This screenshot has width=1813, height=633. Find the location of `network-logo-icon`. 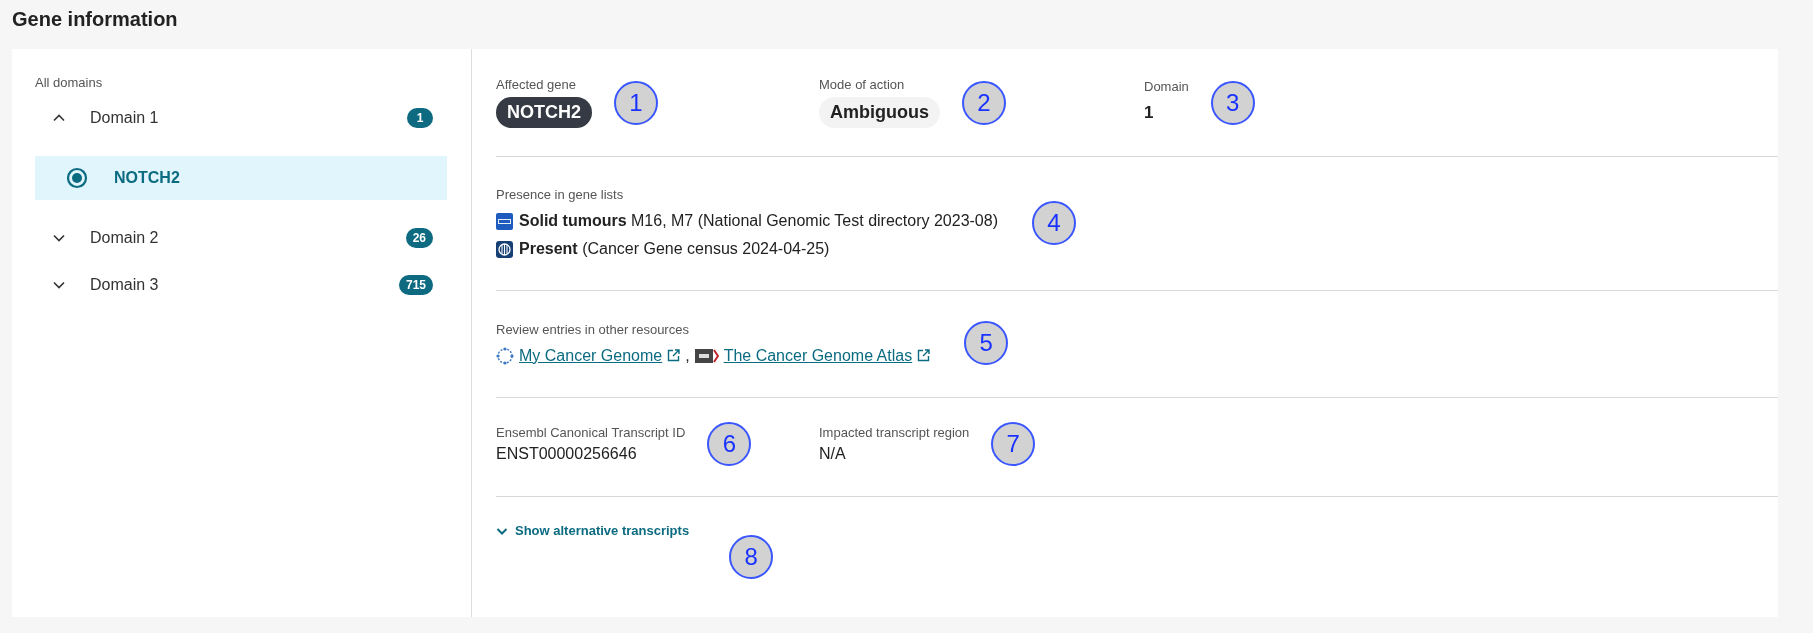

network-logo-icon is located at coordinates (505, 355).